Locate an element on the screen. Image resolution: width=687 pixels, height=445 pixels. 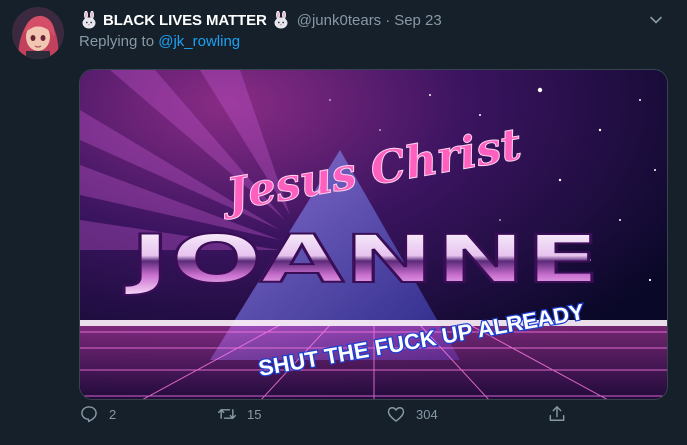
retweet-count: 15 is located at coordinates (254, 414).